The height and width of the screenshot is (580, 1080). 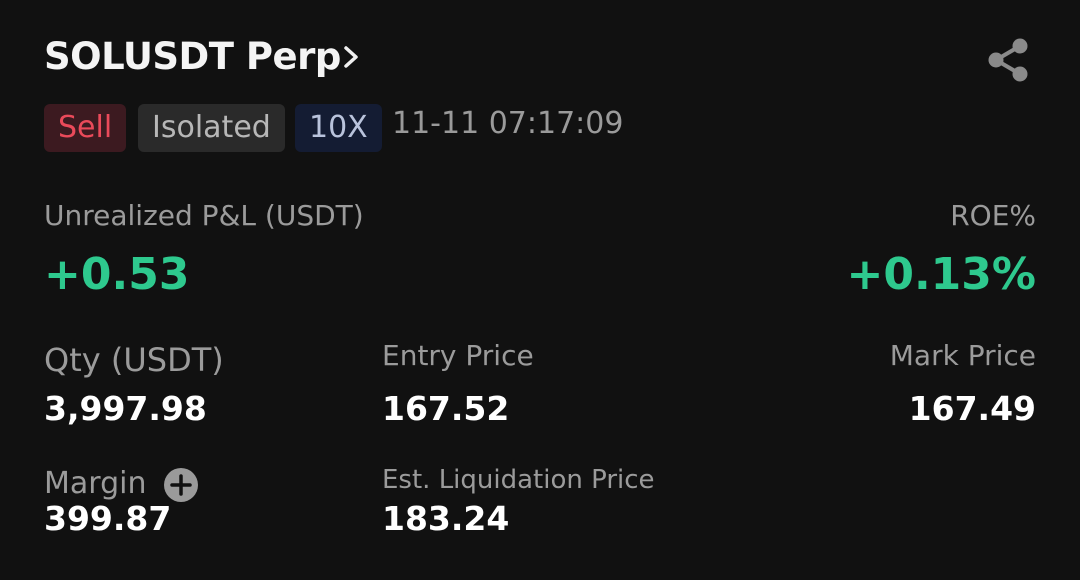 I want to click on qty-value: 3,997.98, so click(x=125, y=408).